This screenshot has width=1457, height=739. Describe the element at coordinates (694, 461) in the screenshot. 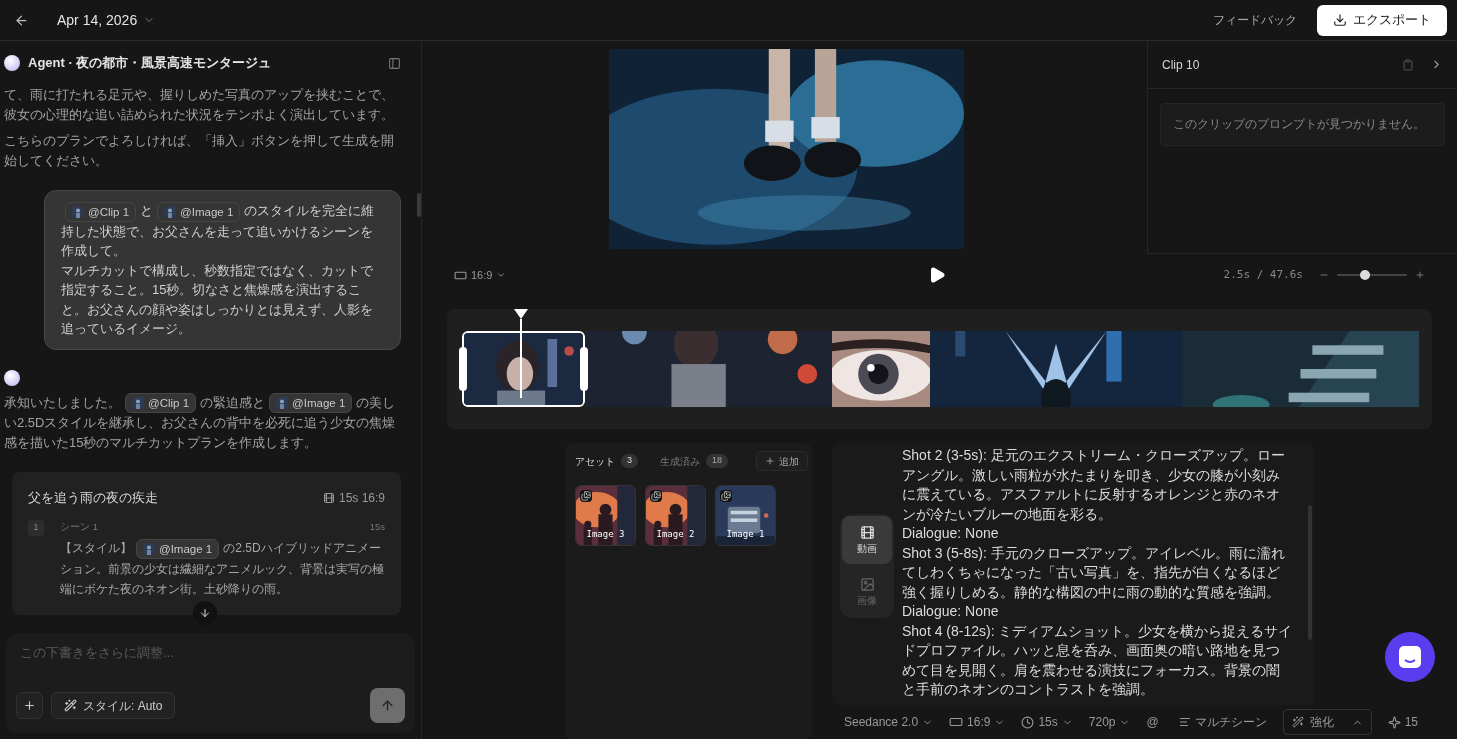

I see `asset-tab: 生成済み 18` at that location.